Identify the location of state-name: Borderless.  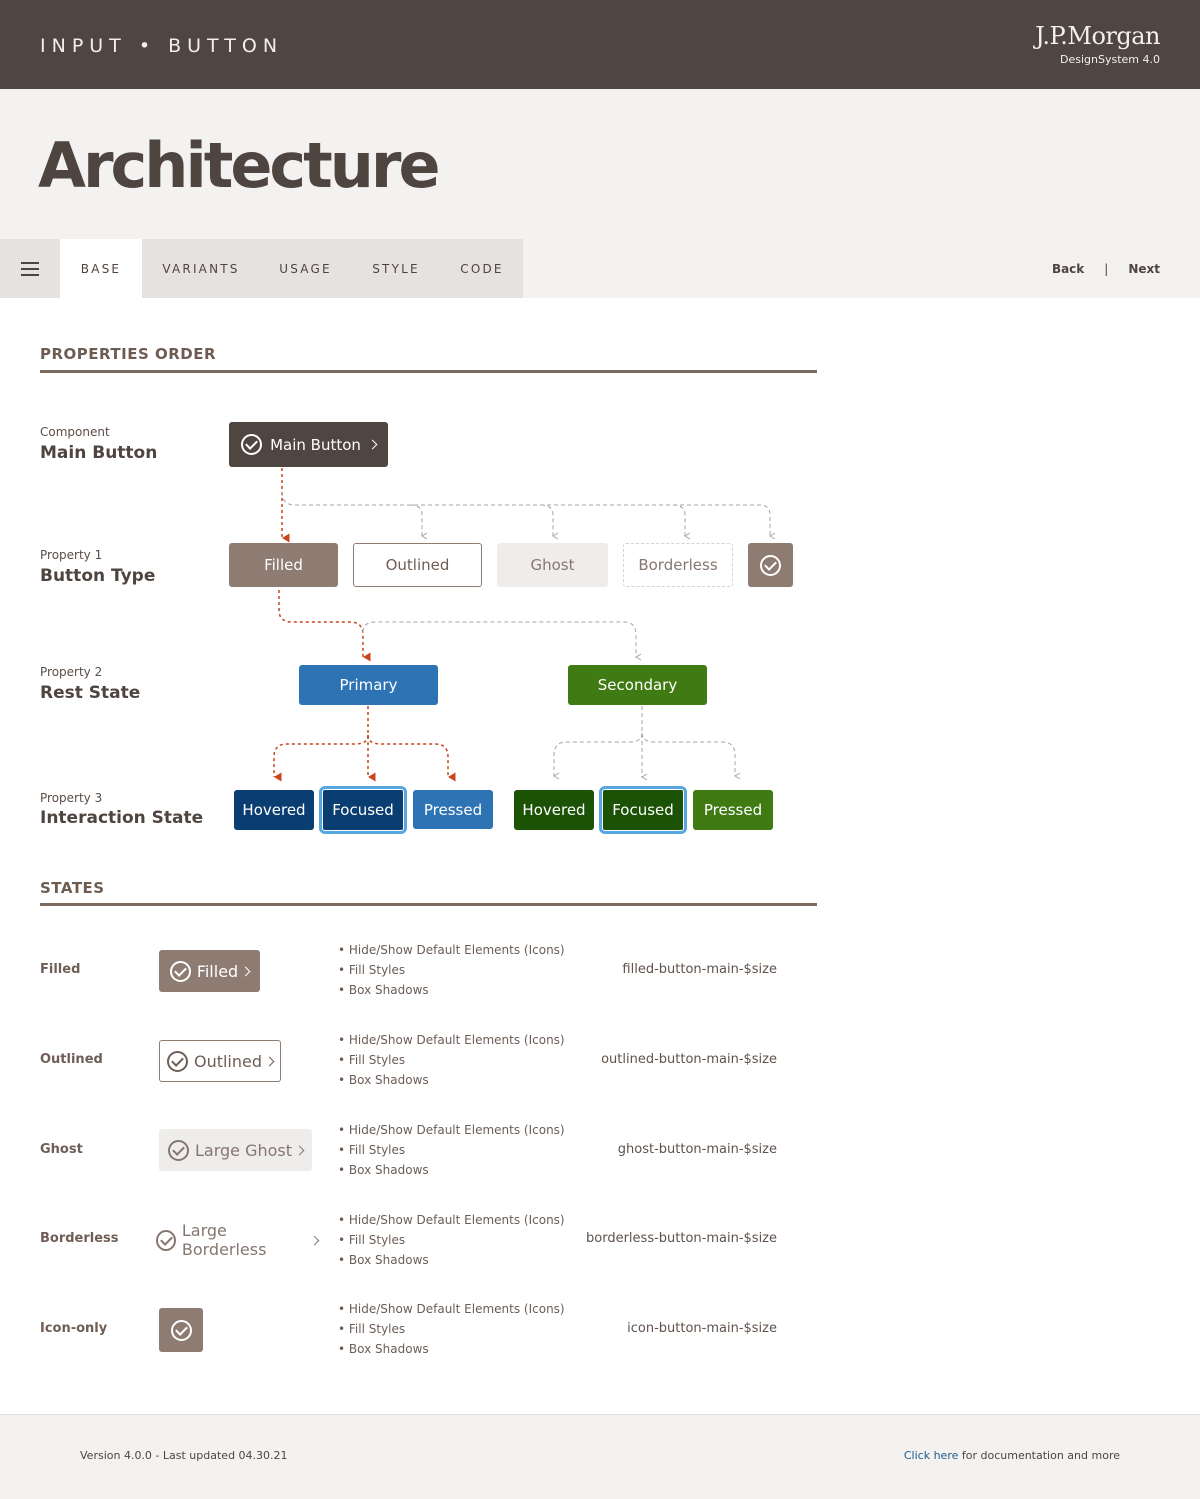
(79, 1238).